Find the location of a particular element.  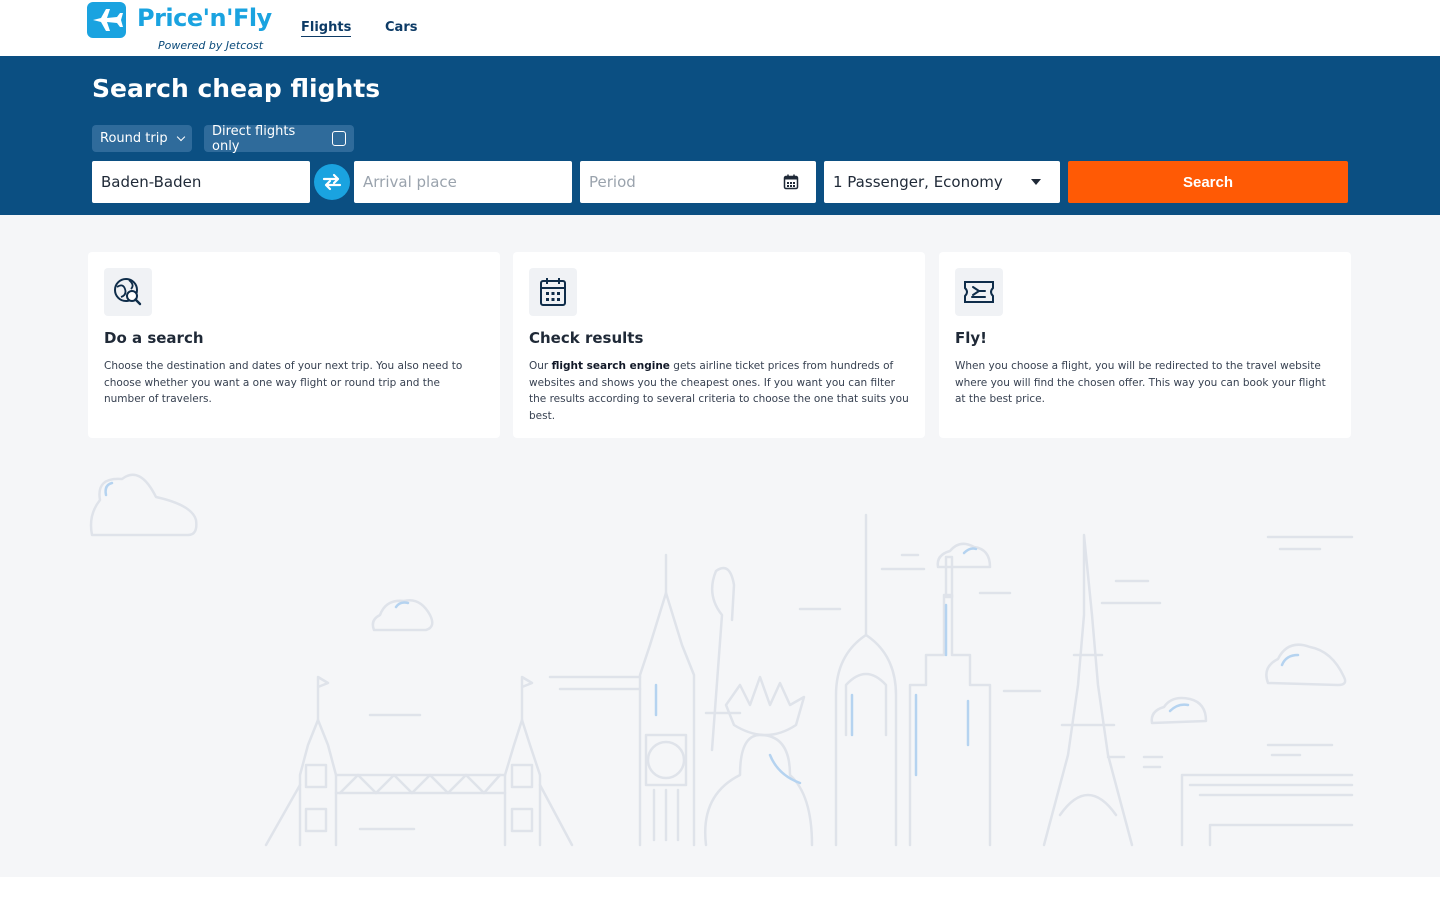

direct-flights-toggle: Direct flights only is located at coordinates (279, 138).